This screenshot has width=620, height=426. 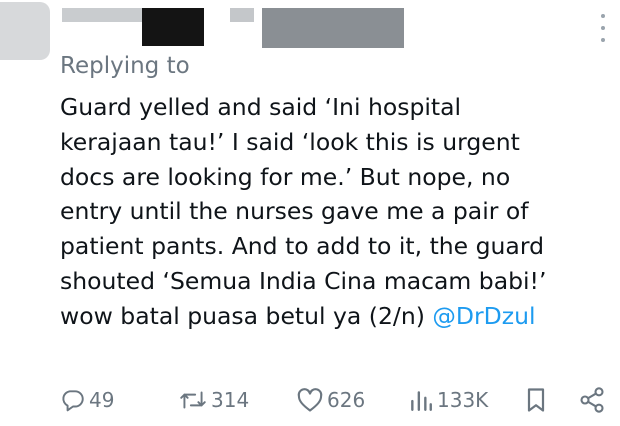 What do you see at coordinates (483, 316) in the screenshot?
I see `mention-link: @DrDzul` at bounding box center [483, 316].